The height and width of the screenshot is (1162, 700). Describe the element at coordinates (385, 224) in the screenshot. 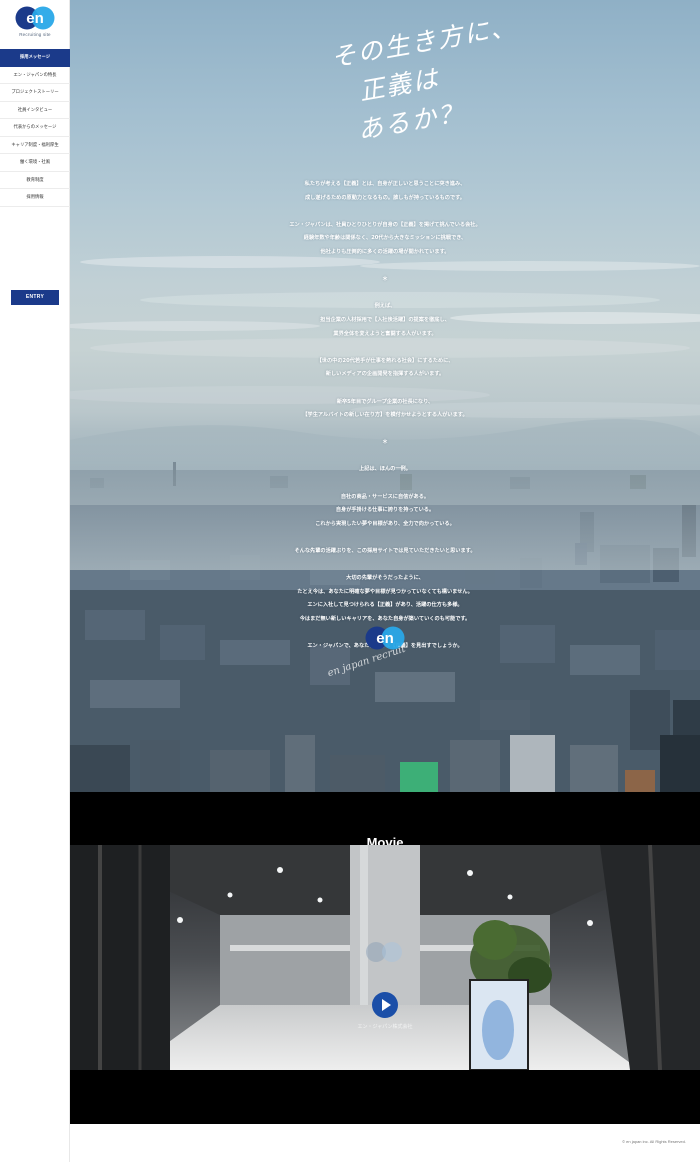

I see `message-line: エン・ジャパンは、社員ひとりひとりが自身の【正義】を掲げて挑んでいる会社。` at that location.